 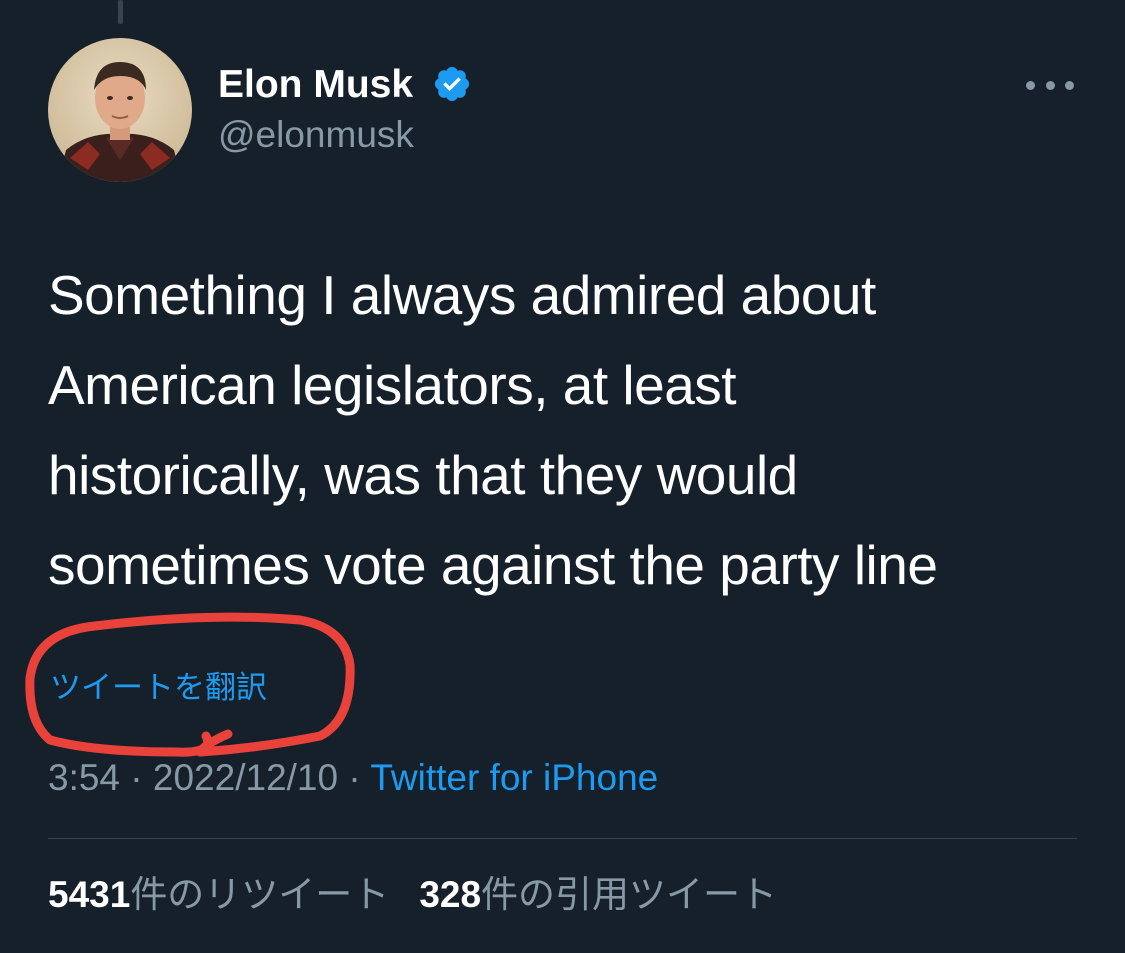 I want to click on verified-badge-icon, so click(x=452, y=84).